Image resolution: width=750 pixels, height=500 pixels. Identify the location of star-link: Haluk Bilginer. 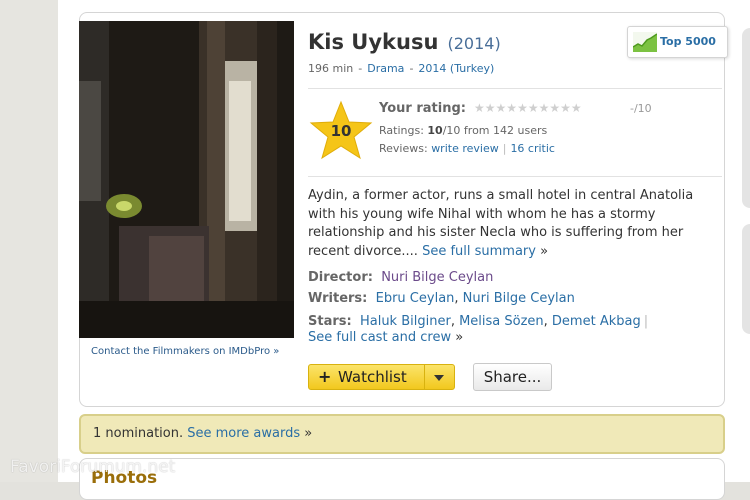
(405, 321).